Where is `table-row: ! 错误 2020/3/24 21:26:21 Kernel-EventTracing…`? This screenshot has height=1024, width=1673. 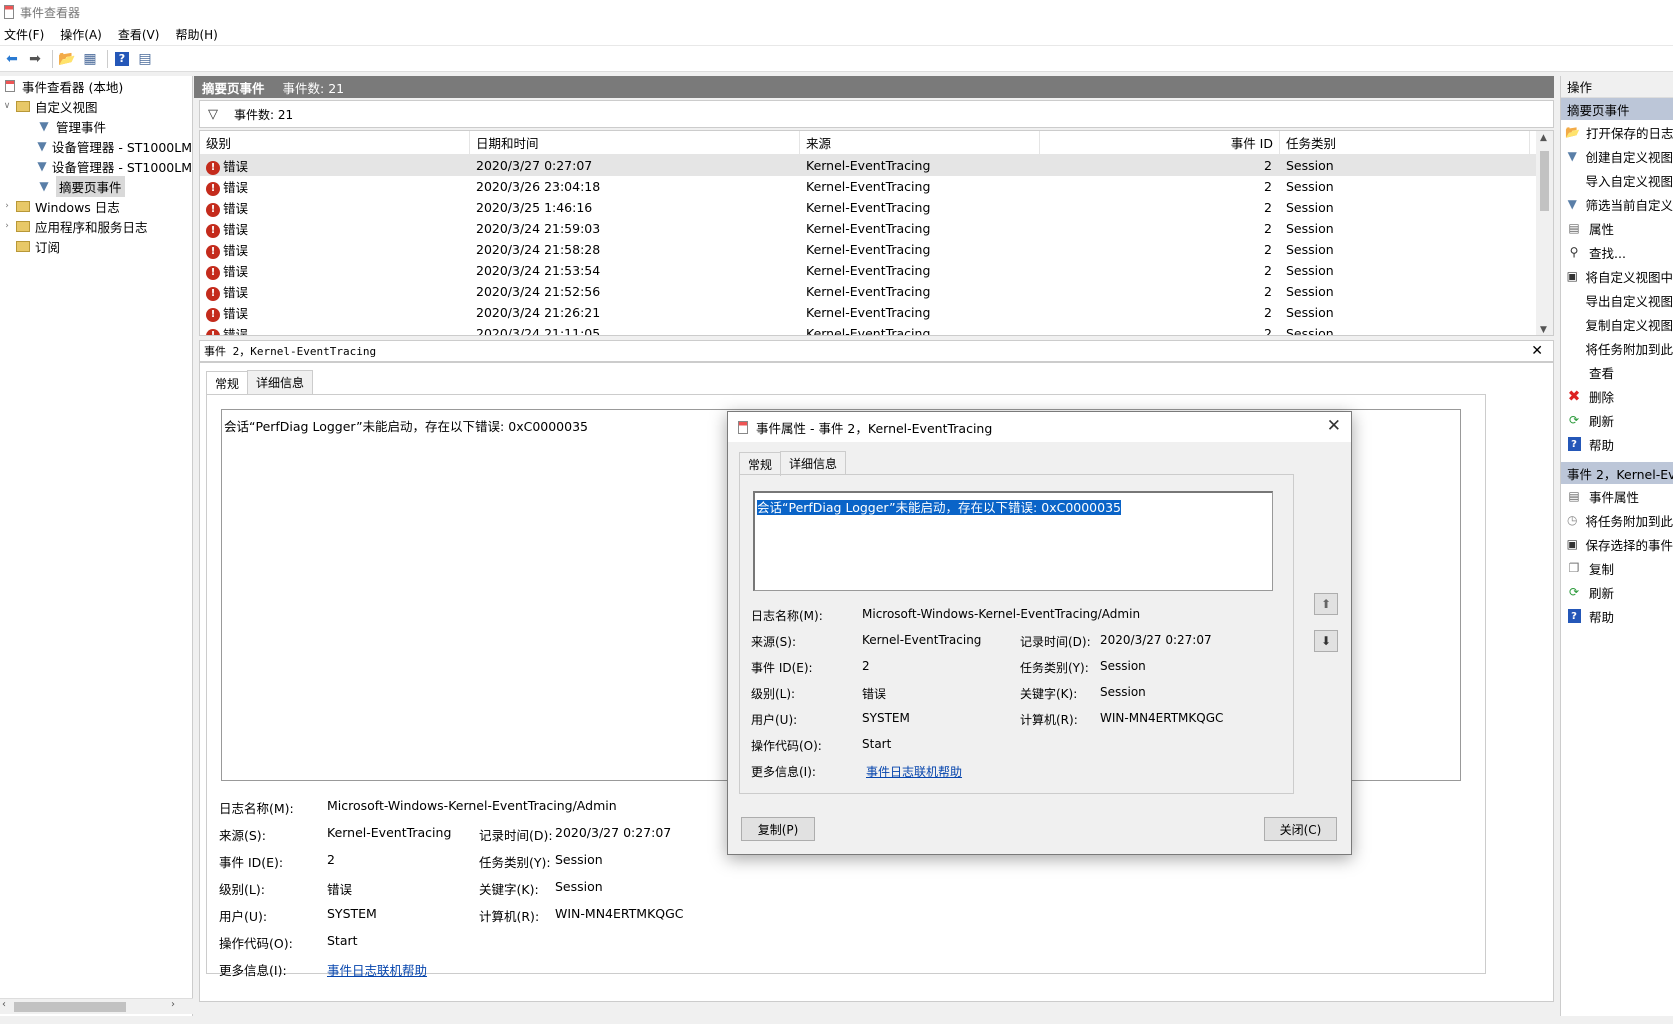
table-row: ! 错误 2020/3/24 21:26:21 Kernel-EventTracing… is located at coordinates (876, 312).